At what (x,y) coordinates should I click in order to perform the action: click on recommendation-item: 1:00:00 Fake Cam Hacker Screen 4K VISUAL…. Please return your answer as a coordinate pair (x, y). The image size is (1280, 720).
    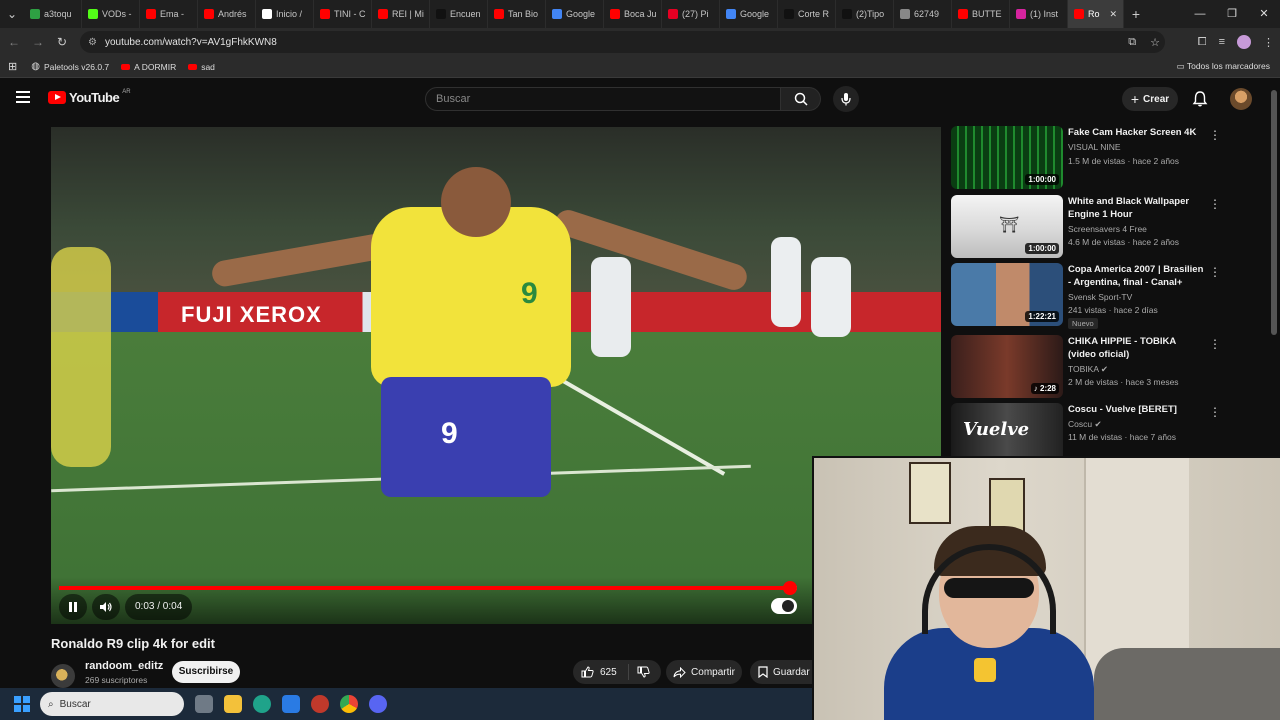
    Looking at the image, I should click on (1086, 157).